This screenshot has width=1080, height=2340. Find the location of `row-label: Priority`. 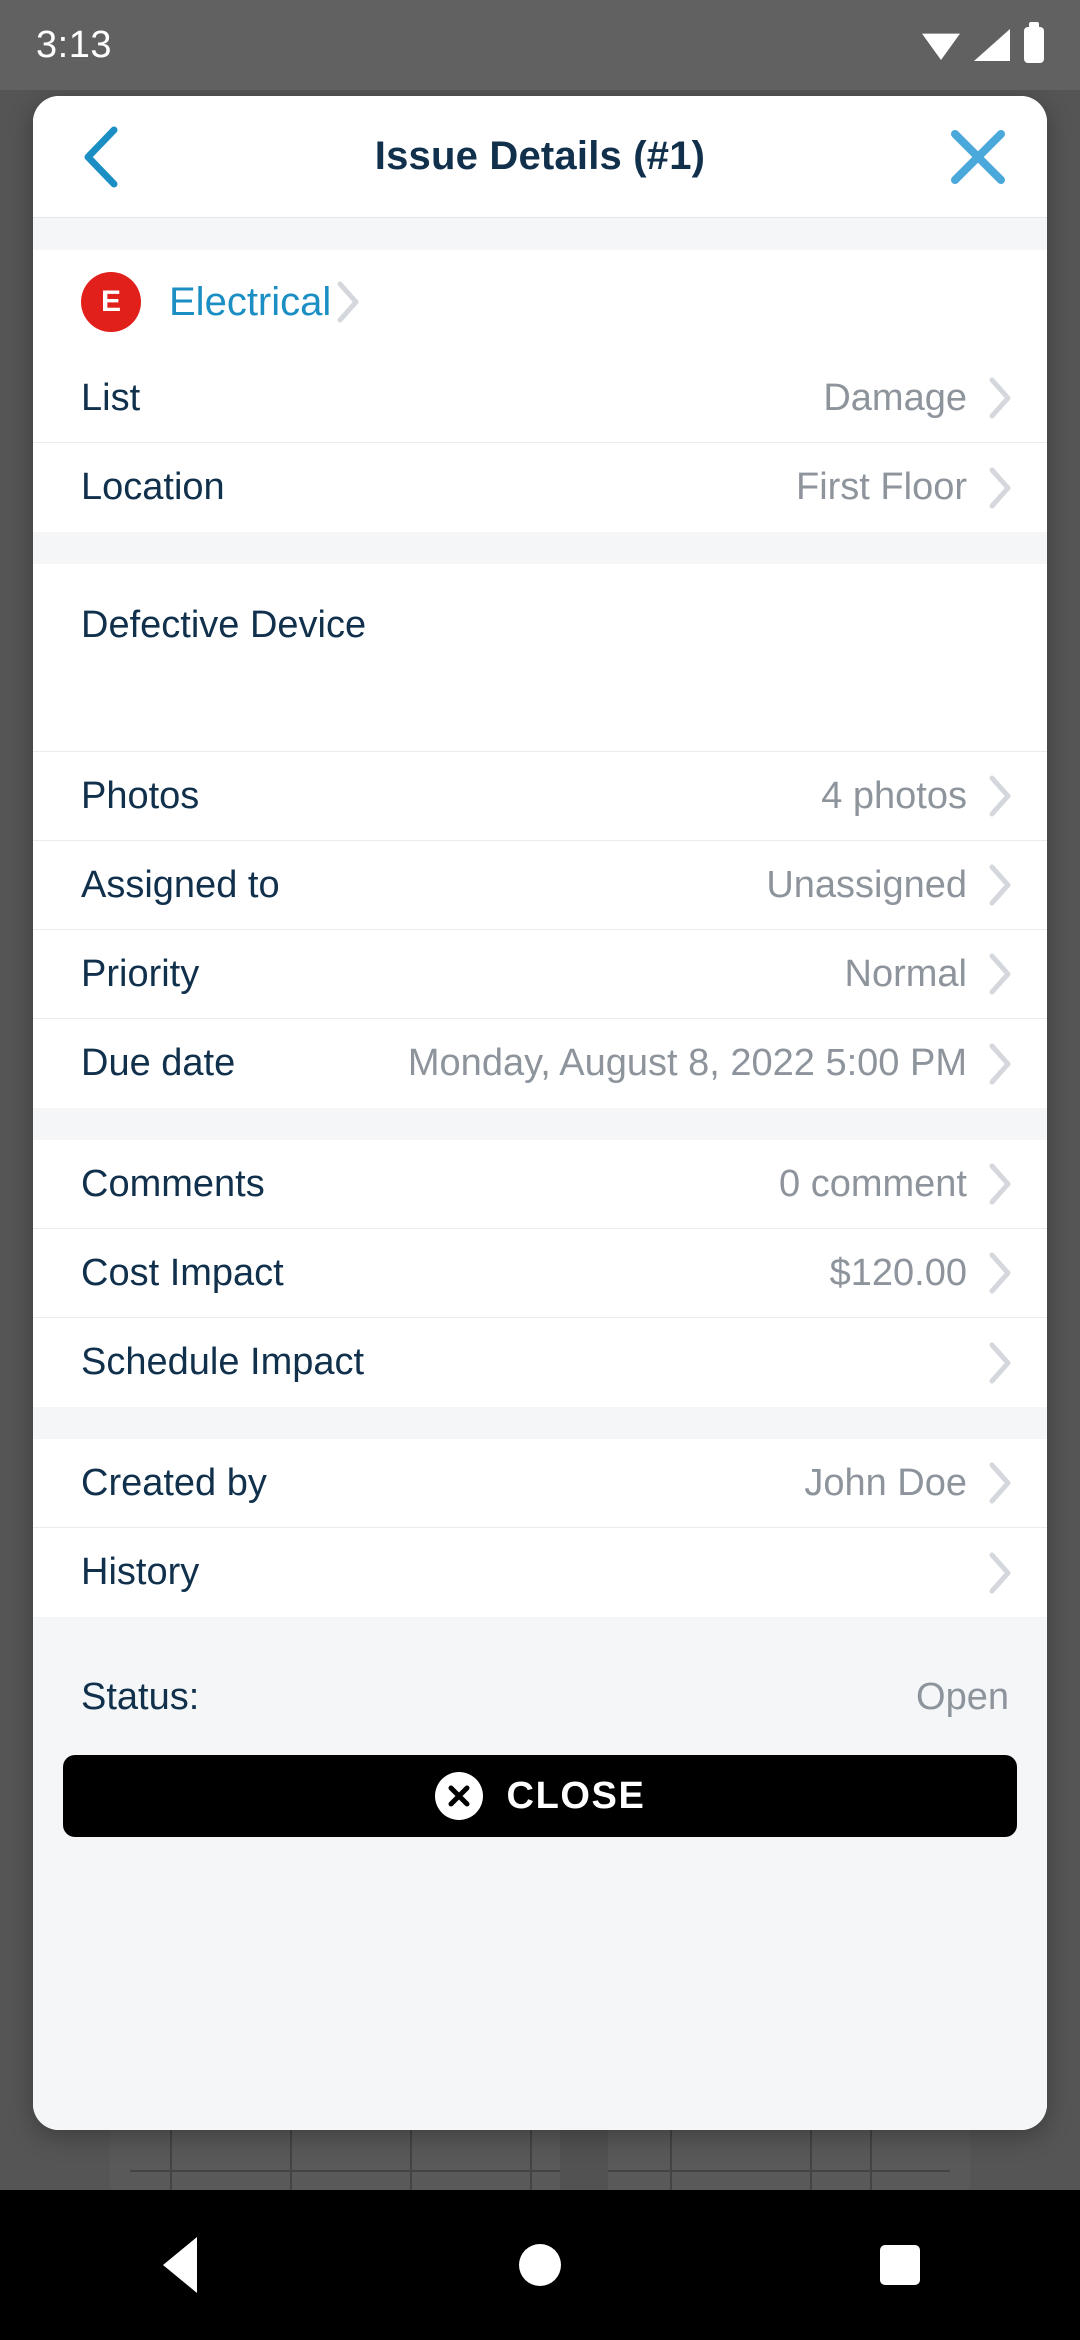

row-label: Priority is located at coordinates (140, 973).